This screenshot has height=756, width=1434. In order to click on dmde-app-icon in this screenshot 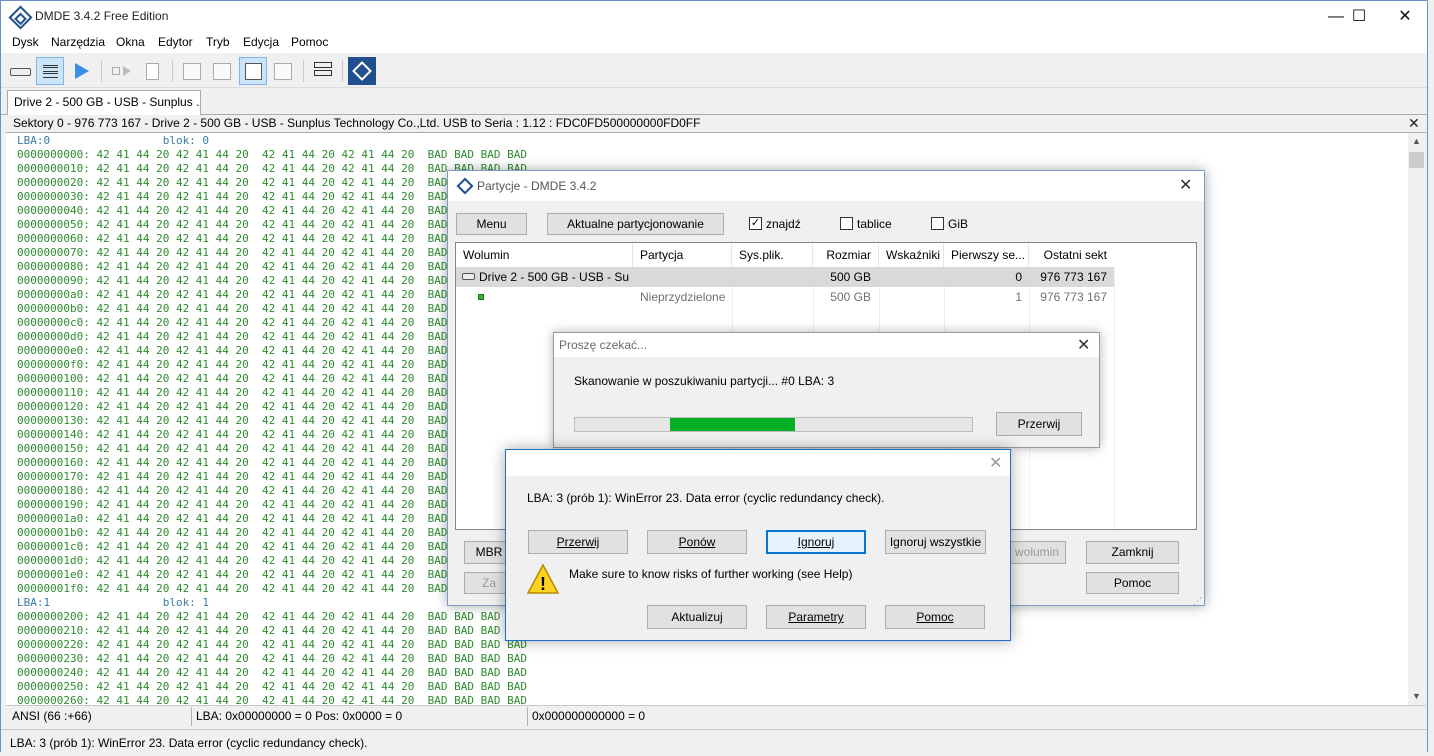, I will do `click(20, 17)`.